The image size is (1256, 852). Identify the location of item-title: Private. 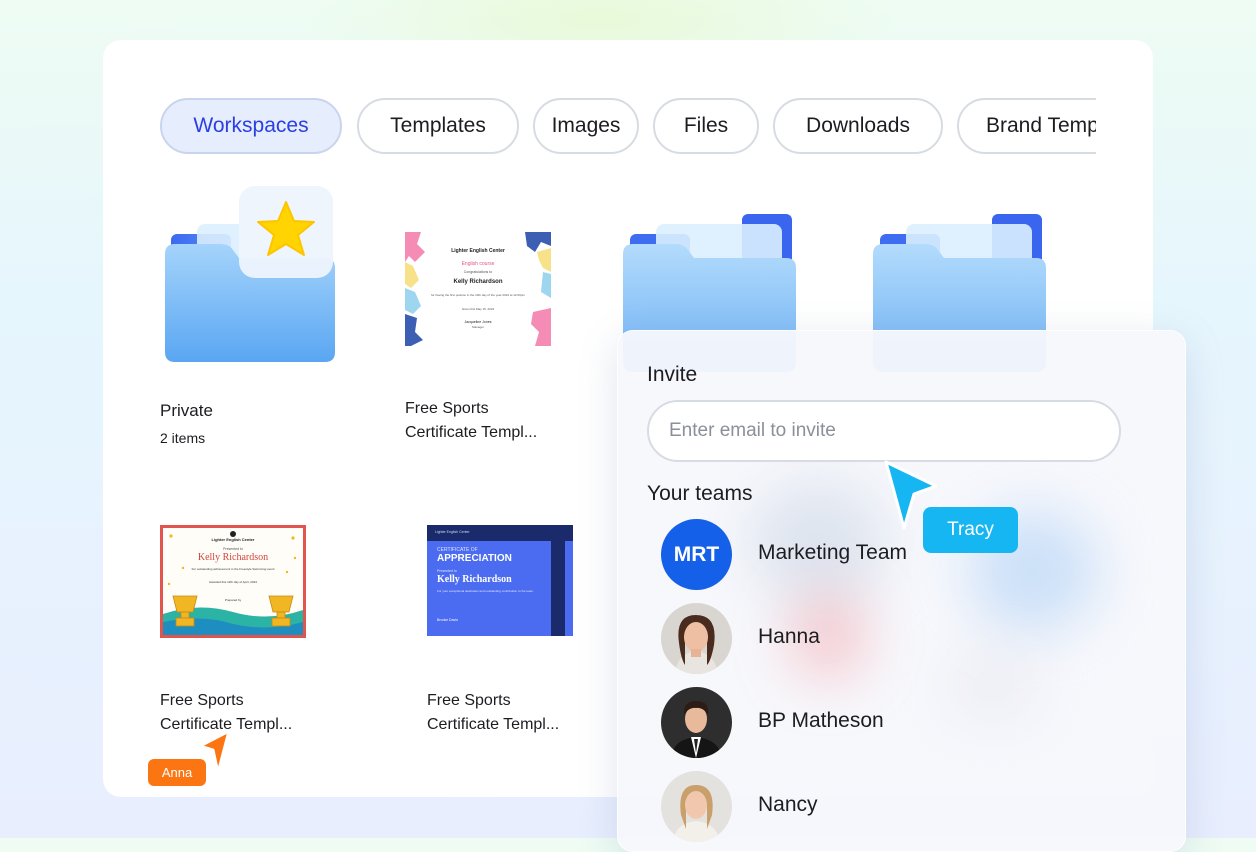
(186, 410).